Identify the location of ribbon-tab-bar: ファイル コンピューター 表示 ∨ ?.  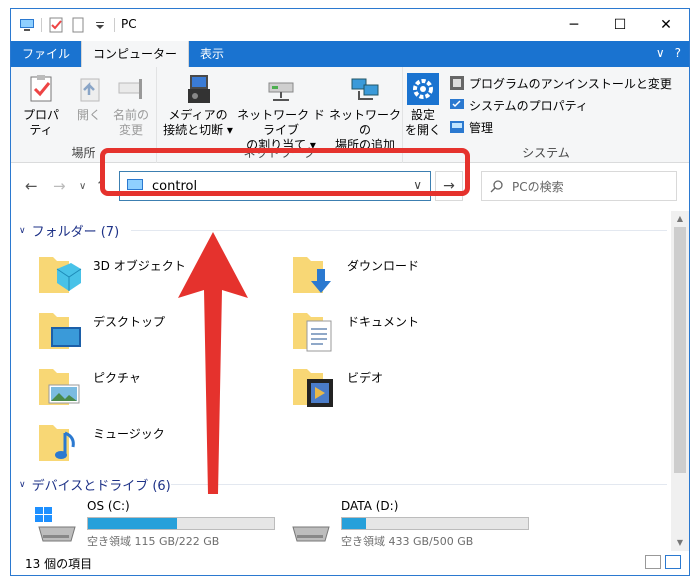
(350, 54).